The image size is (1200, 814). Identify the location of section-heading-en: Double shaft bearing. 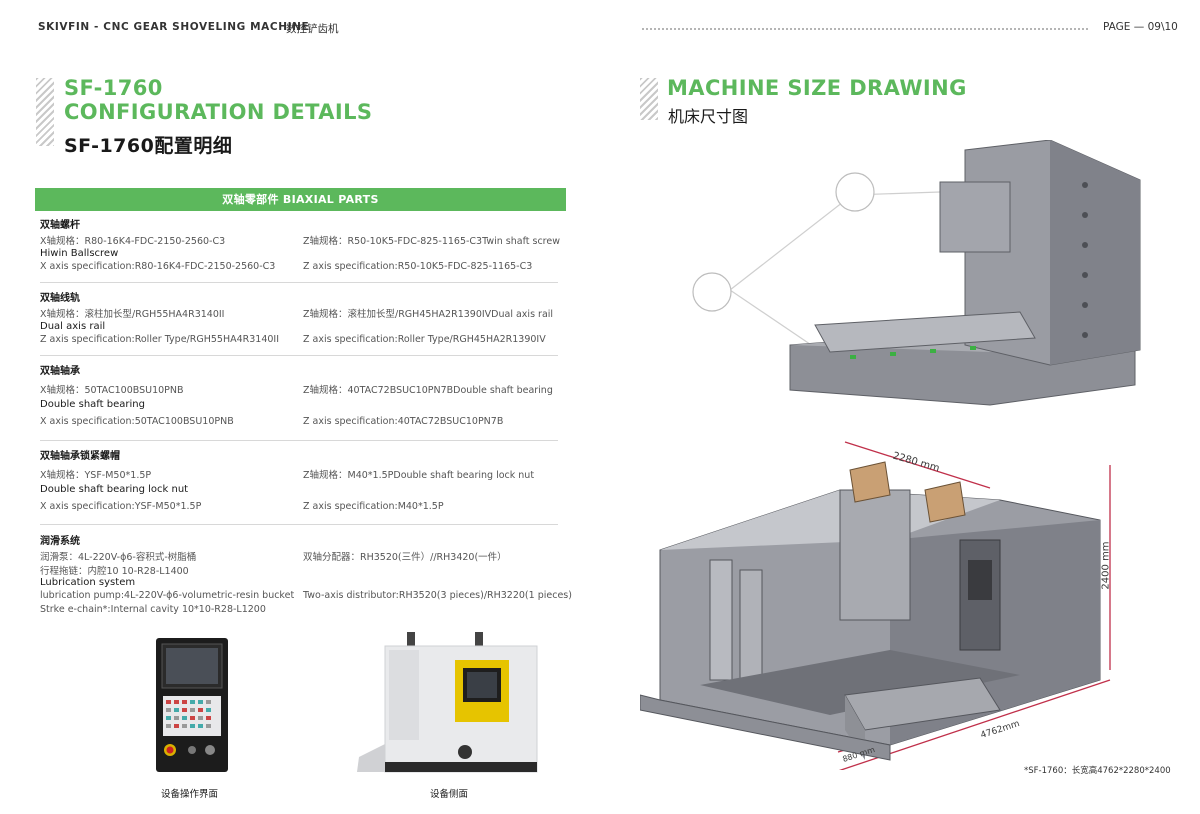
(92, 404).